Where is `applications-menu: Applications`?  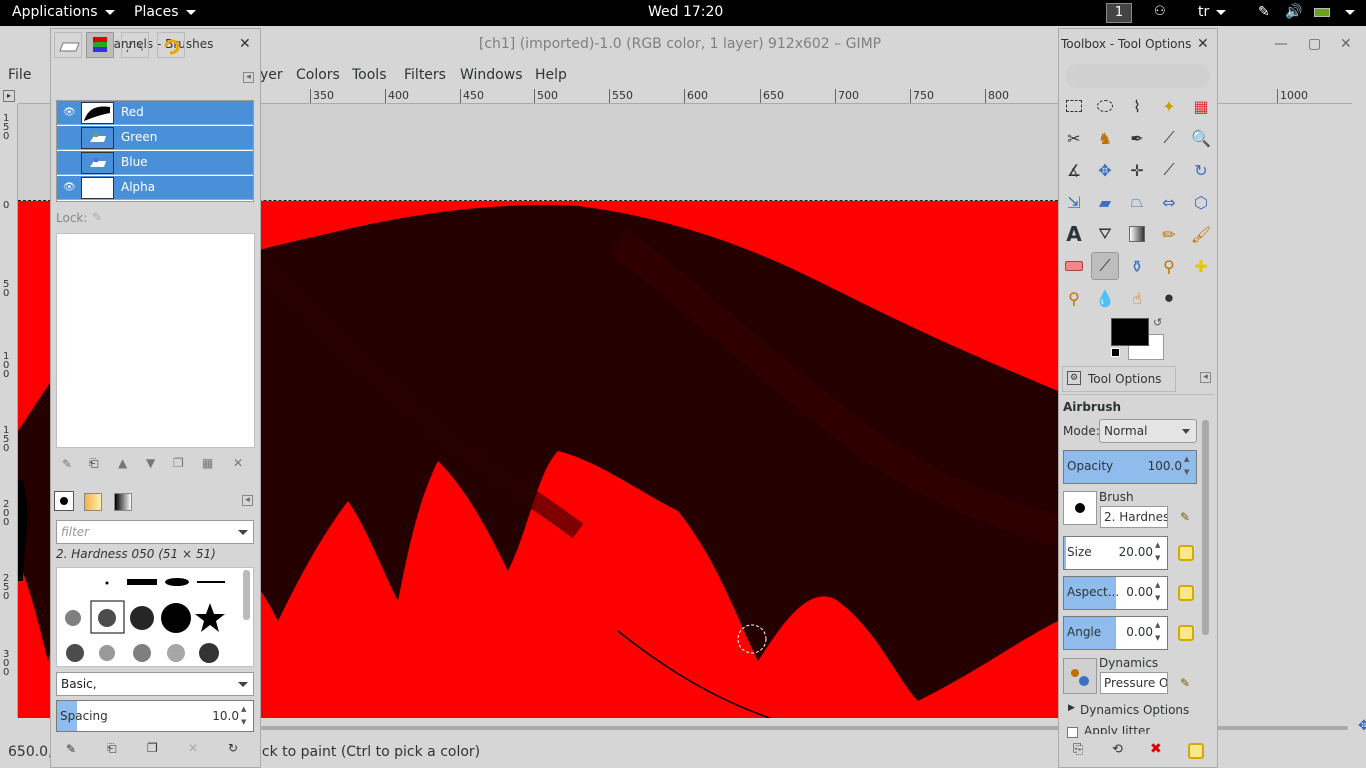
applications-menu: Applications is located at coordinates (63, 12).